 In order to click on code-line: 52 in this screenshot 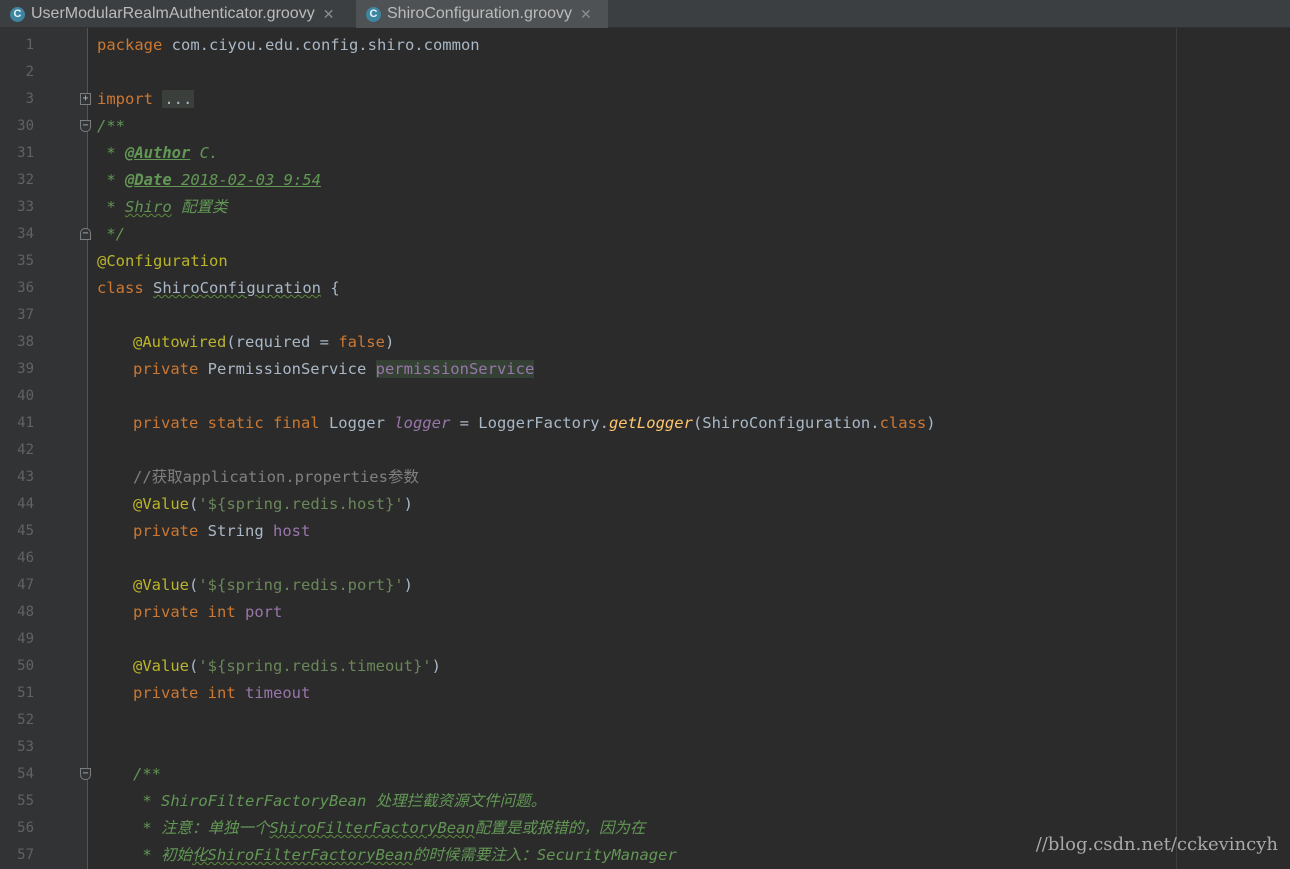, I will do `click(645, 720)`.